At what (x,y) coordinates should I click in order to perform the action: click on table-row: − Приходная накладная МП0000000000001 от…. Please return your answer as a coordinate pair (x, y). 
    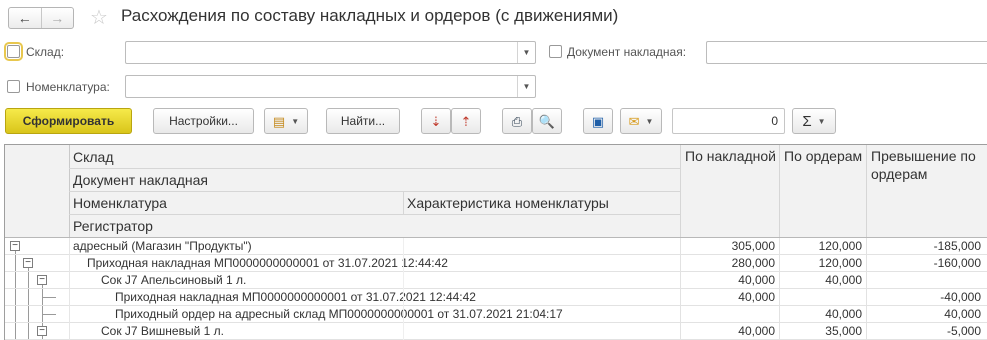
    Looking at the image, I should click on (496, 263).